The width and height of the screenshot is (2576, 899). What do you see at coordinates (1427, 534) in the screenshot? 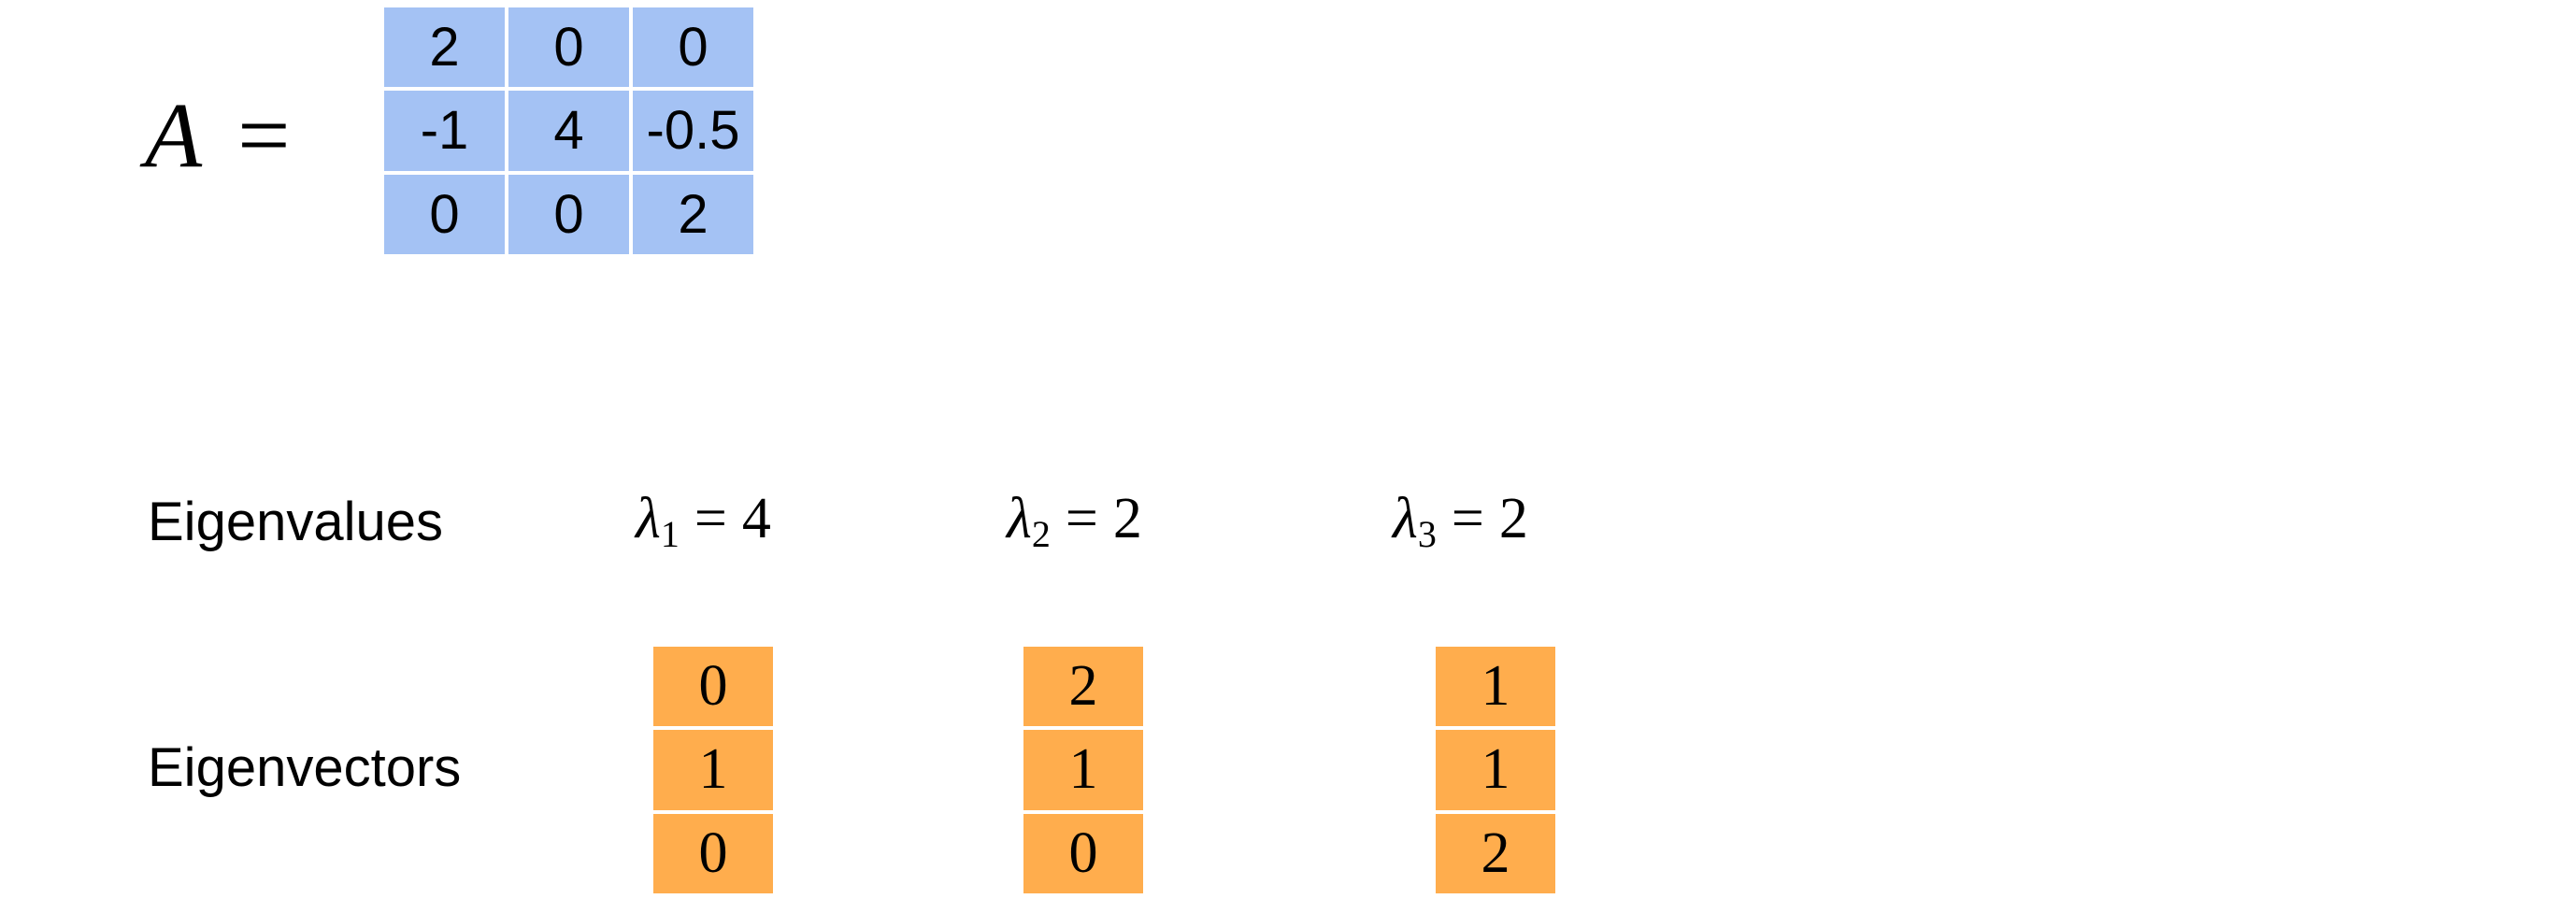
I see `lambda-index: 3` at bounding box center [1427, 534].